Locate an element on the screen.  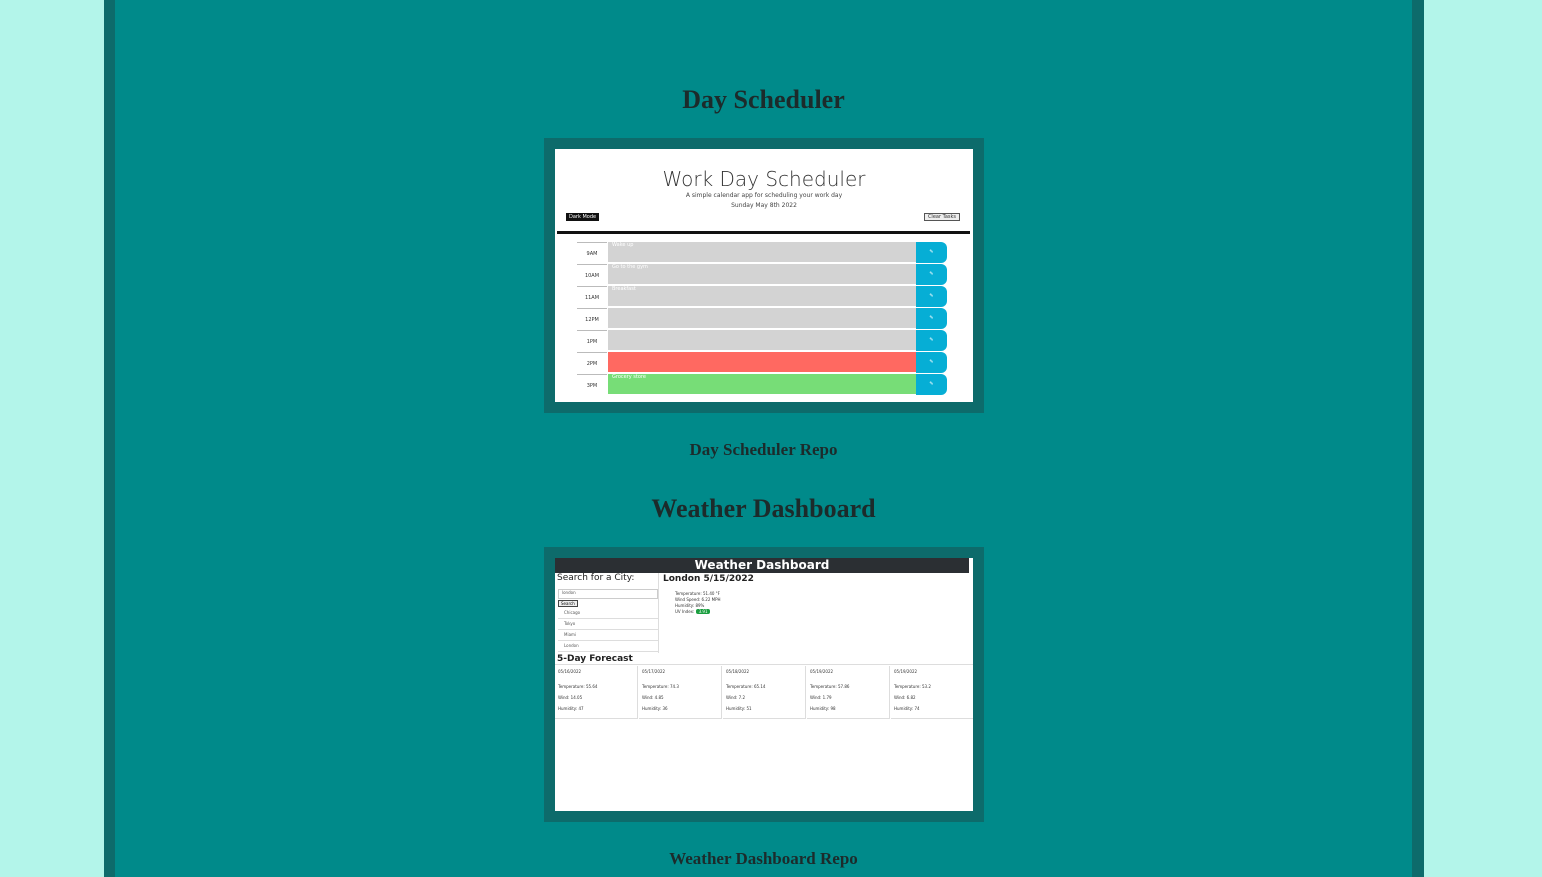
preview-time-row: 3PM Grocery store ✎ is located at coordinates (762, 385).